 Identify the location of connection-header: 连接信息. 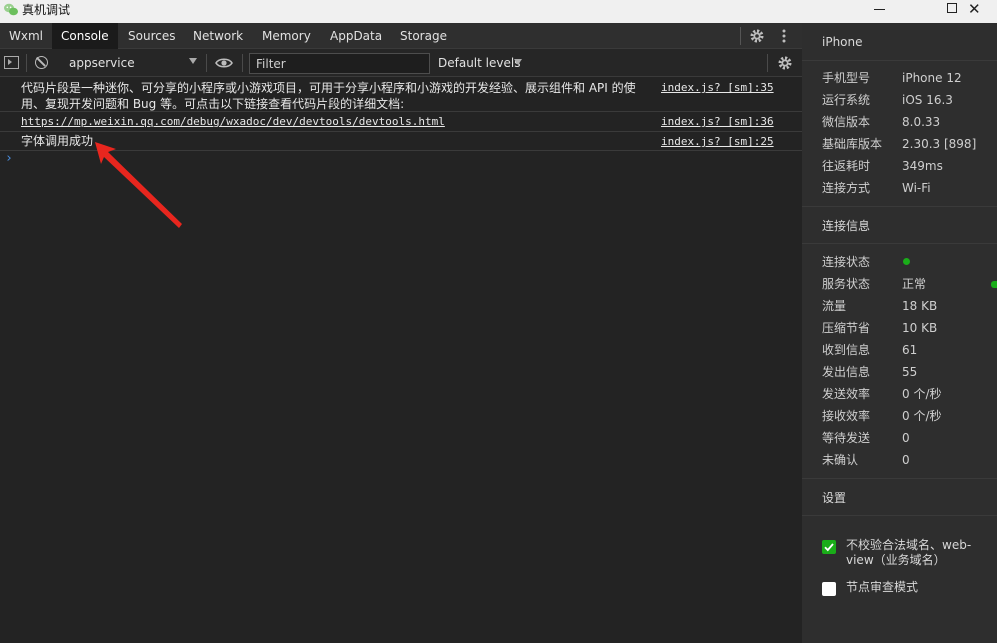
(899, 225).